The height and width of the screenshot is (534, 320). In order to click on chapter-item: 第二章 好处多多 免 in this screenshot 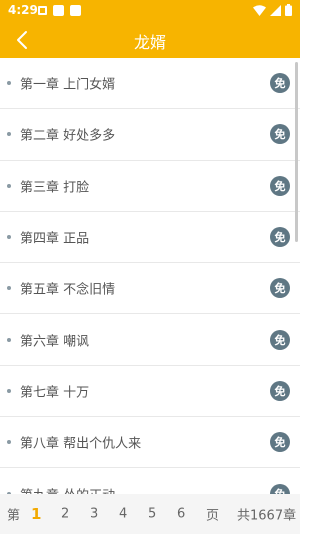, I will do `click(150, 135)`.